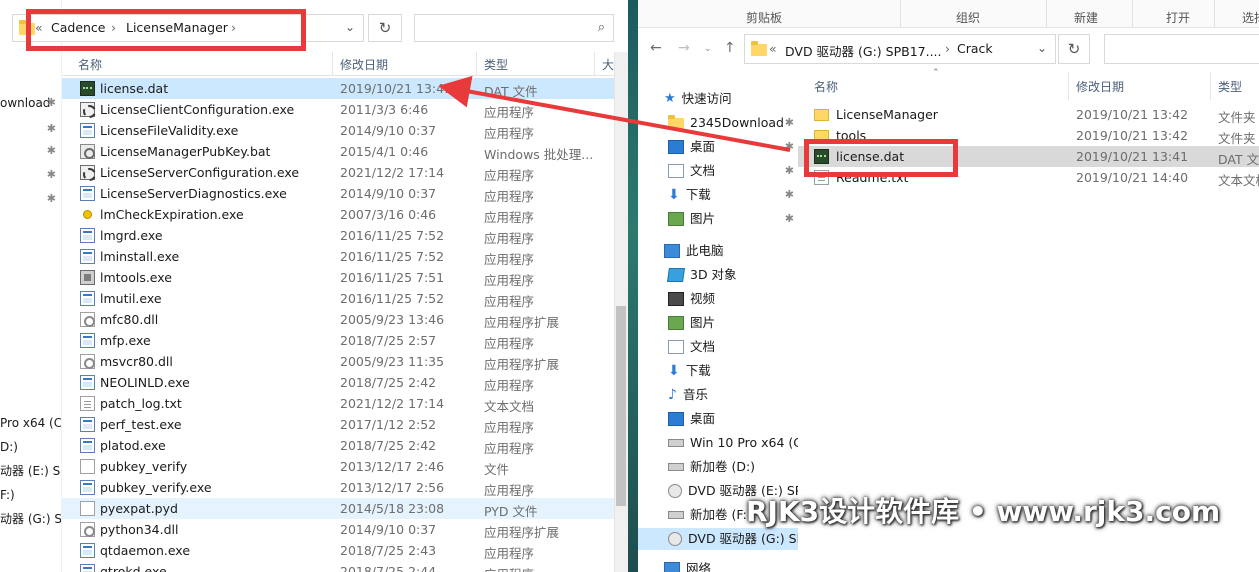  I want to click on nav-item: 文档, so click(718, 347).